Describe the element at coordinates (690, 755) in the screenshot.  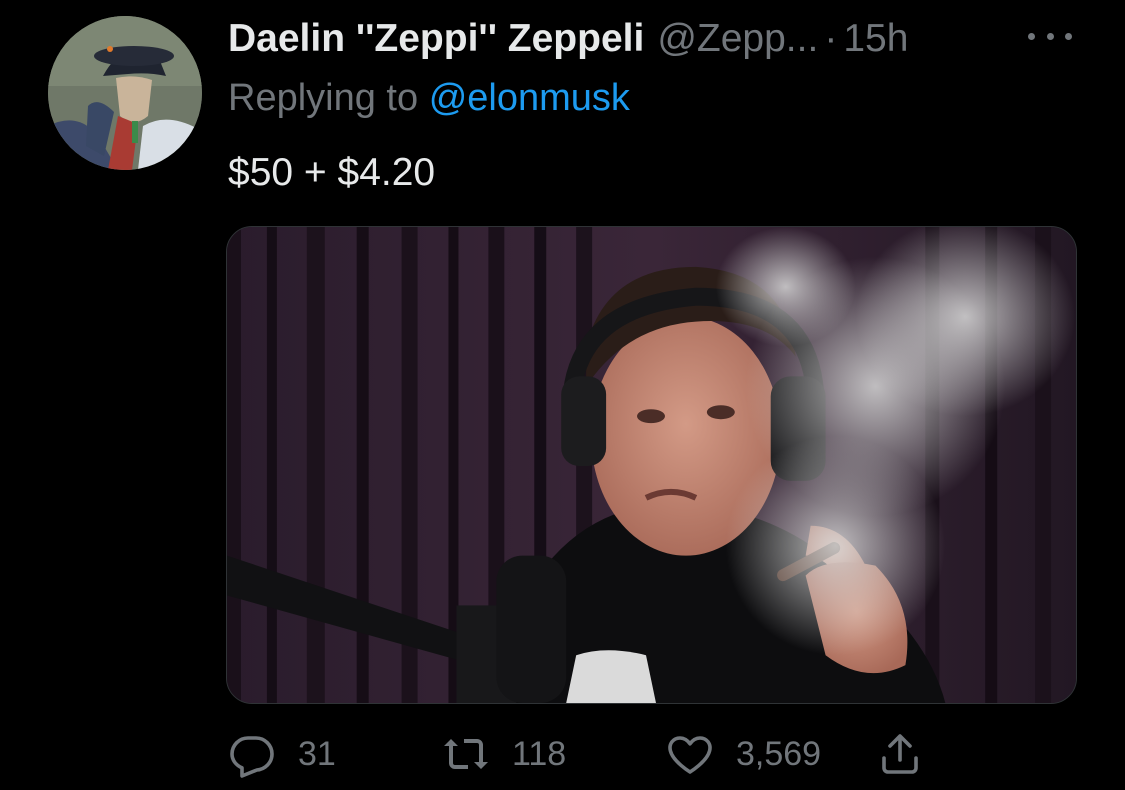
I see `heart-icon` at that location.